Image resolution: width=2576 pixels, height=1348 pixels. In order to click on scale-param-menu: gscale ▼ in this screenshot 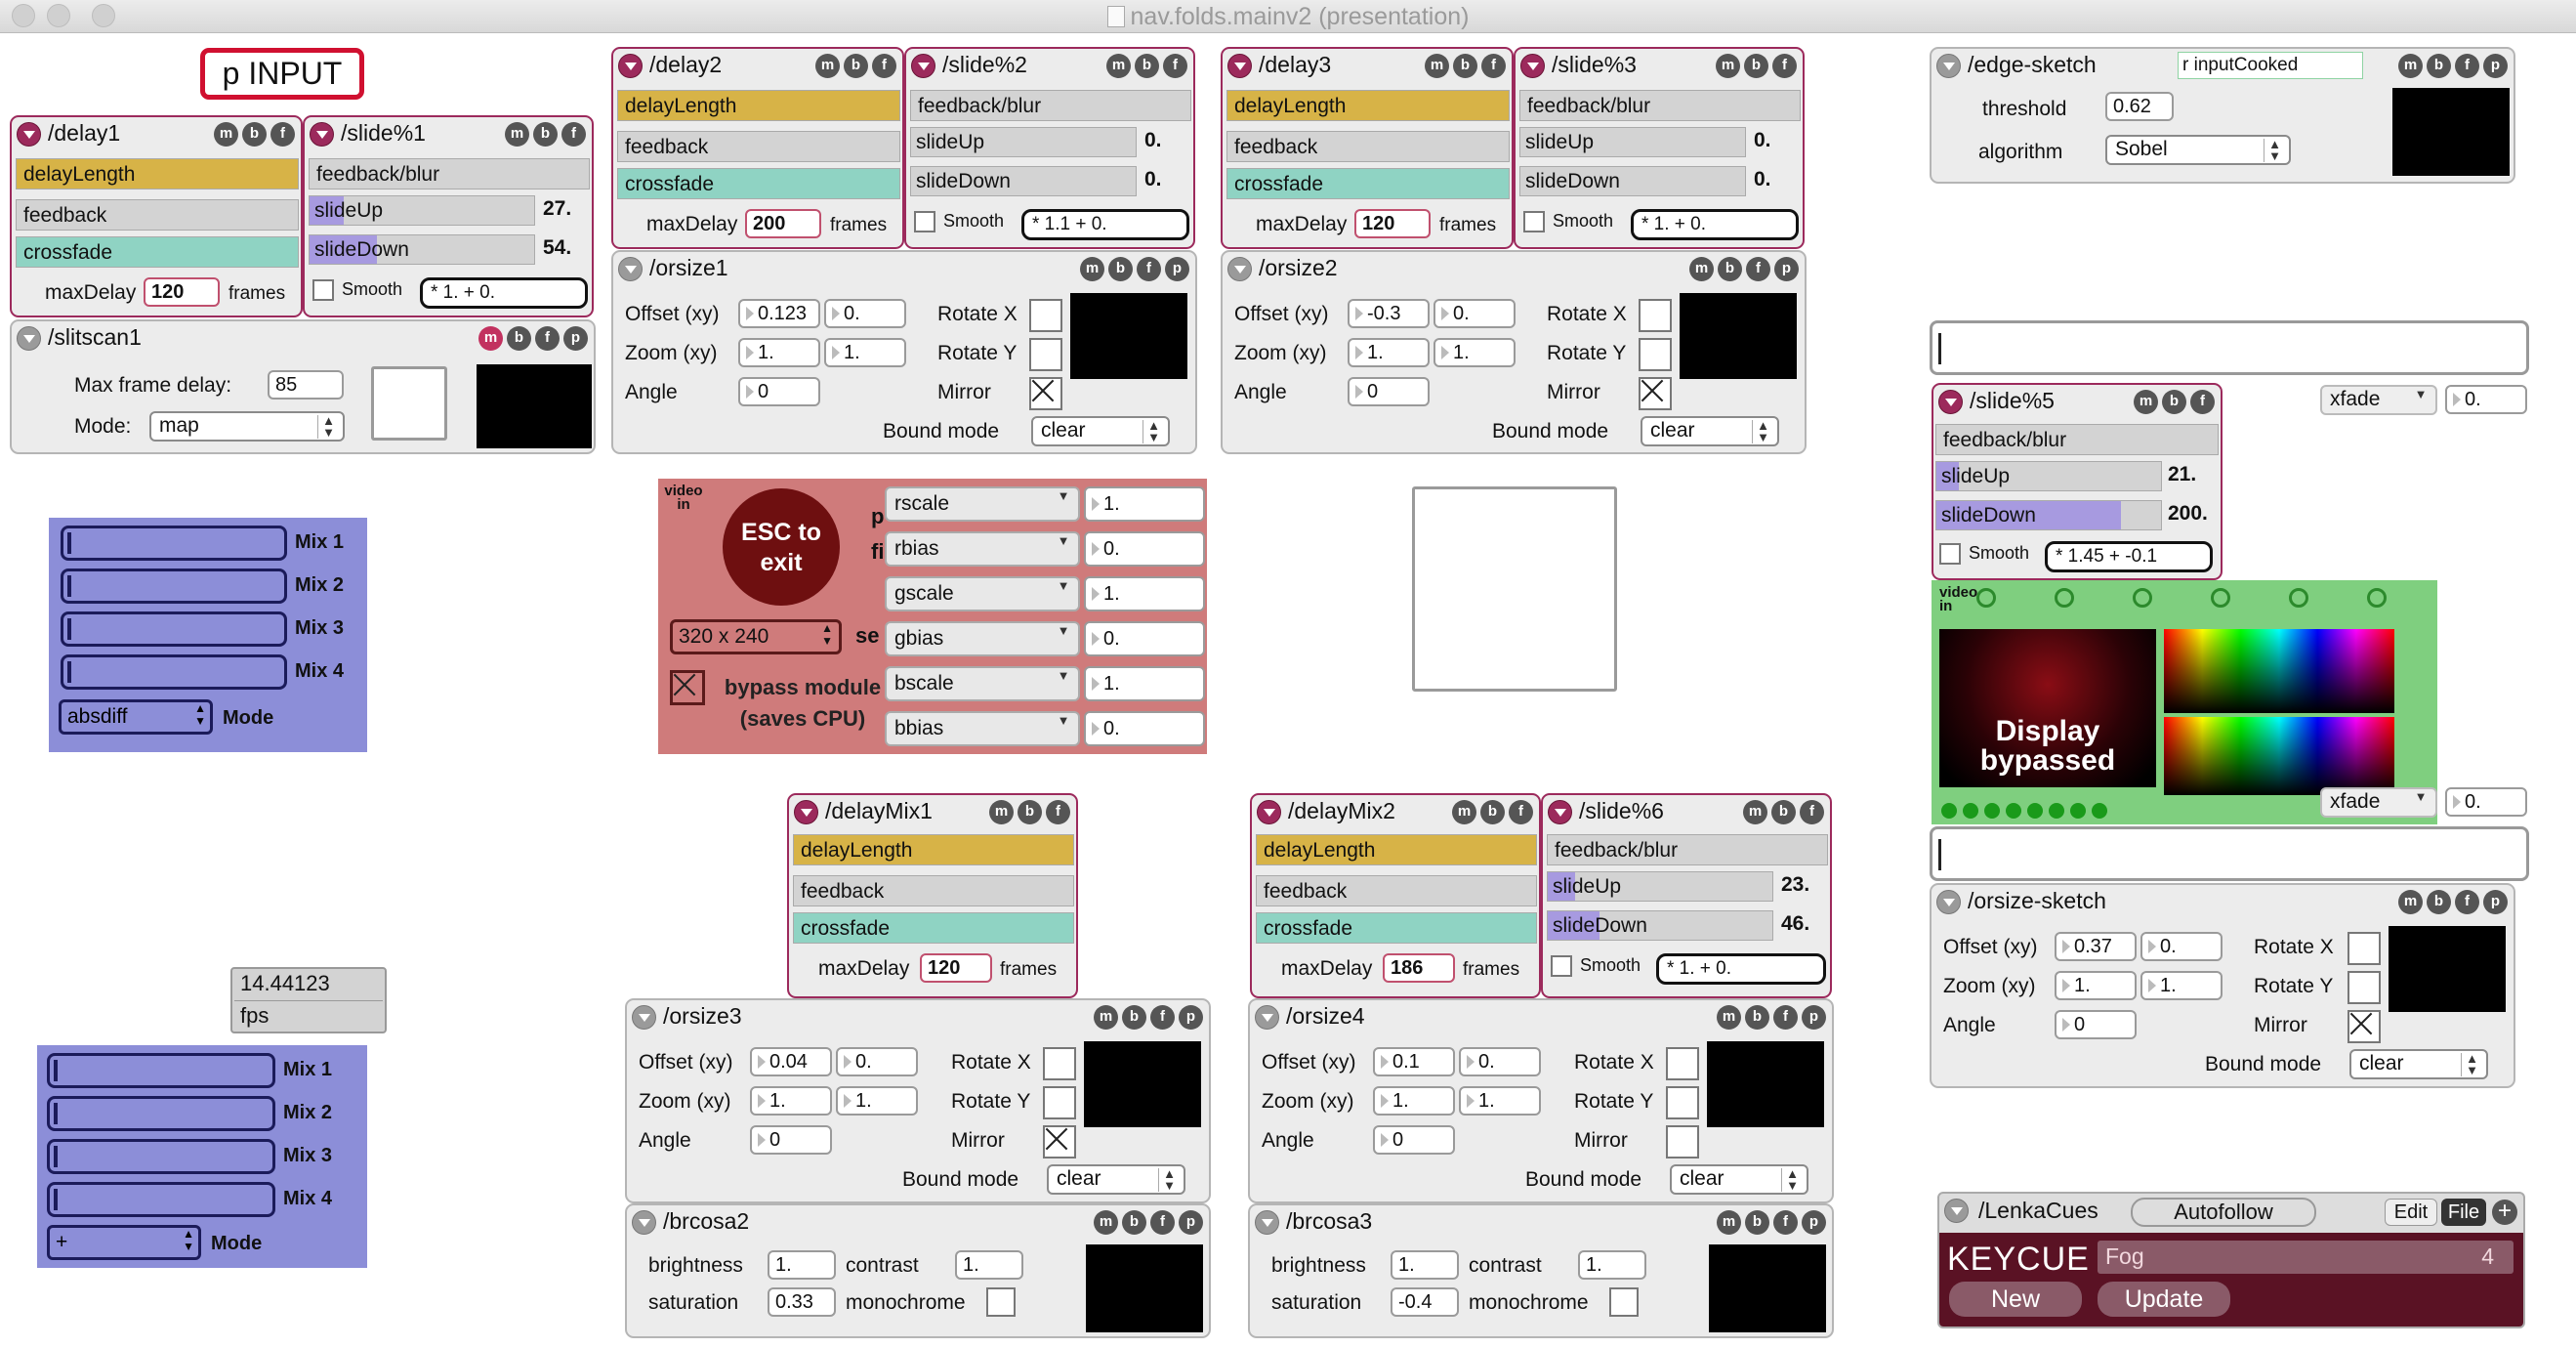, I will do `click(982, 593)`.